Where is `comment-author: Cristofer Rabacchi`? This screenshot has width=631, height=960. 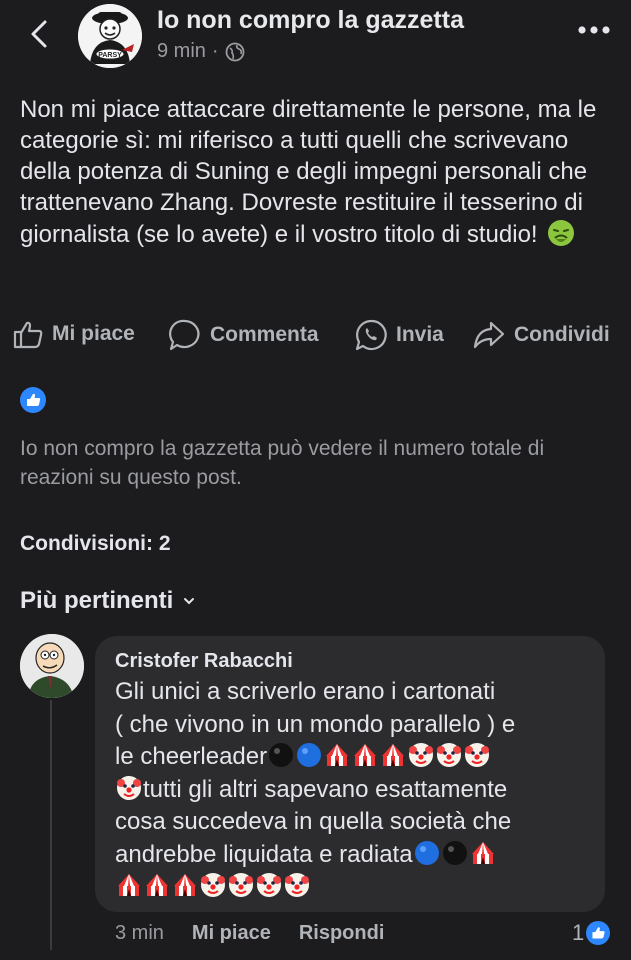 comment-author: Cristofer Rabacchi is located at coordinates (204, 661).